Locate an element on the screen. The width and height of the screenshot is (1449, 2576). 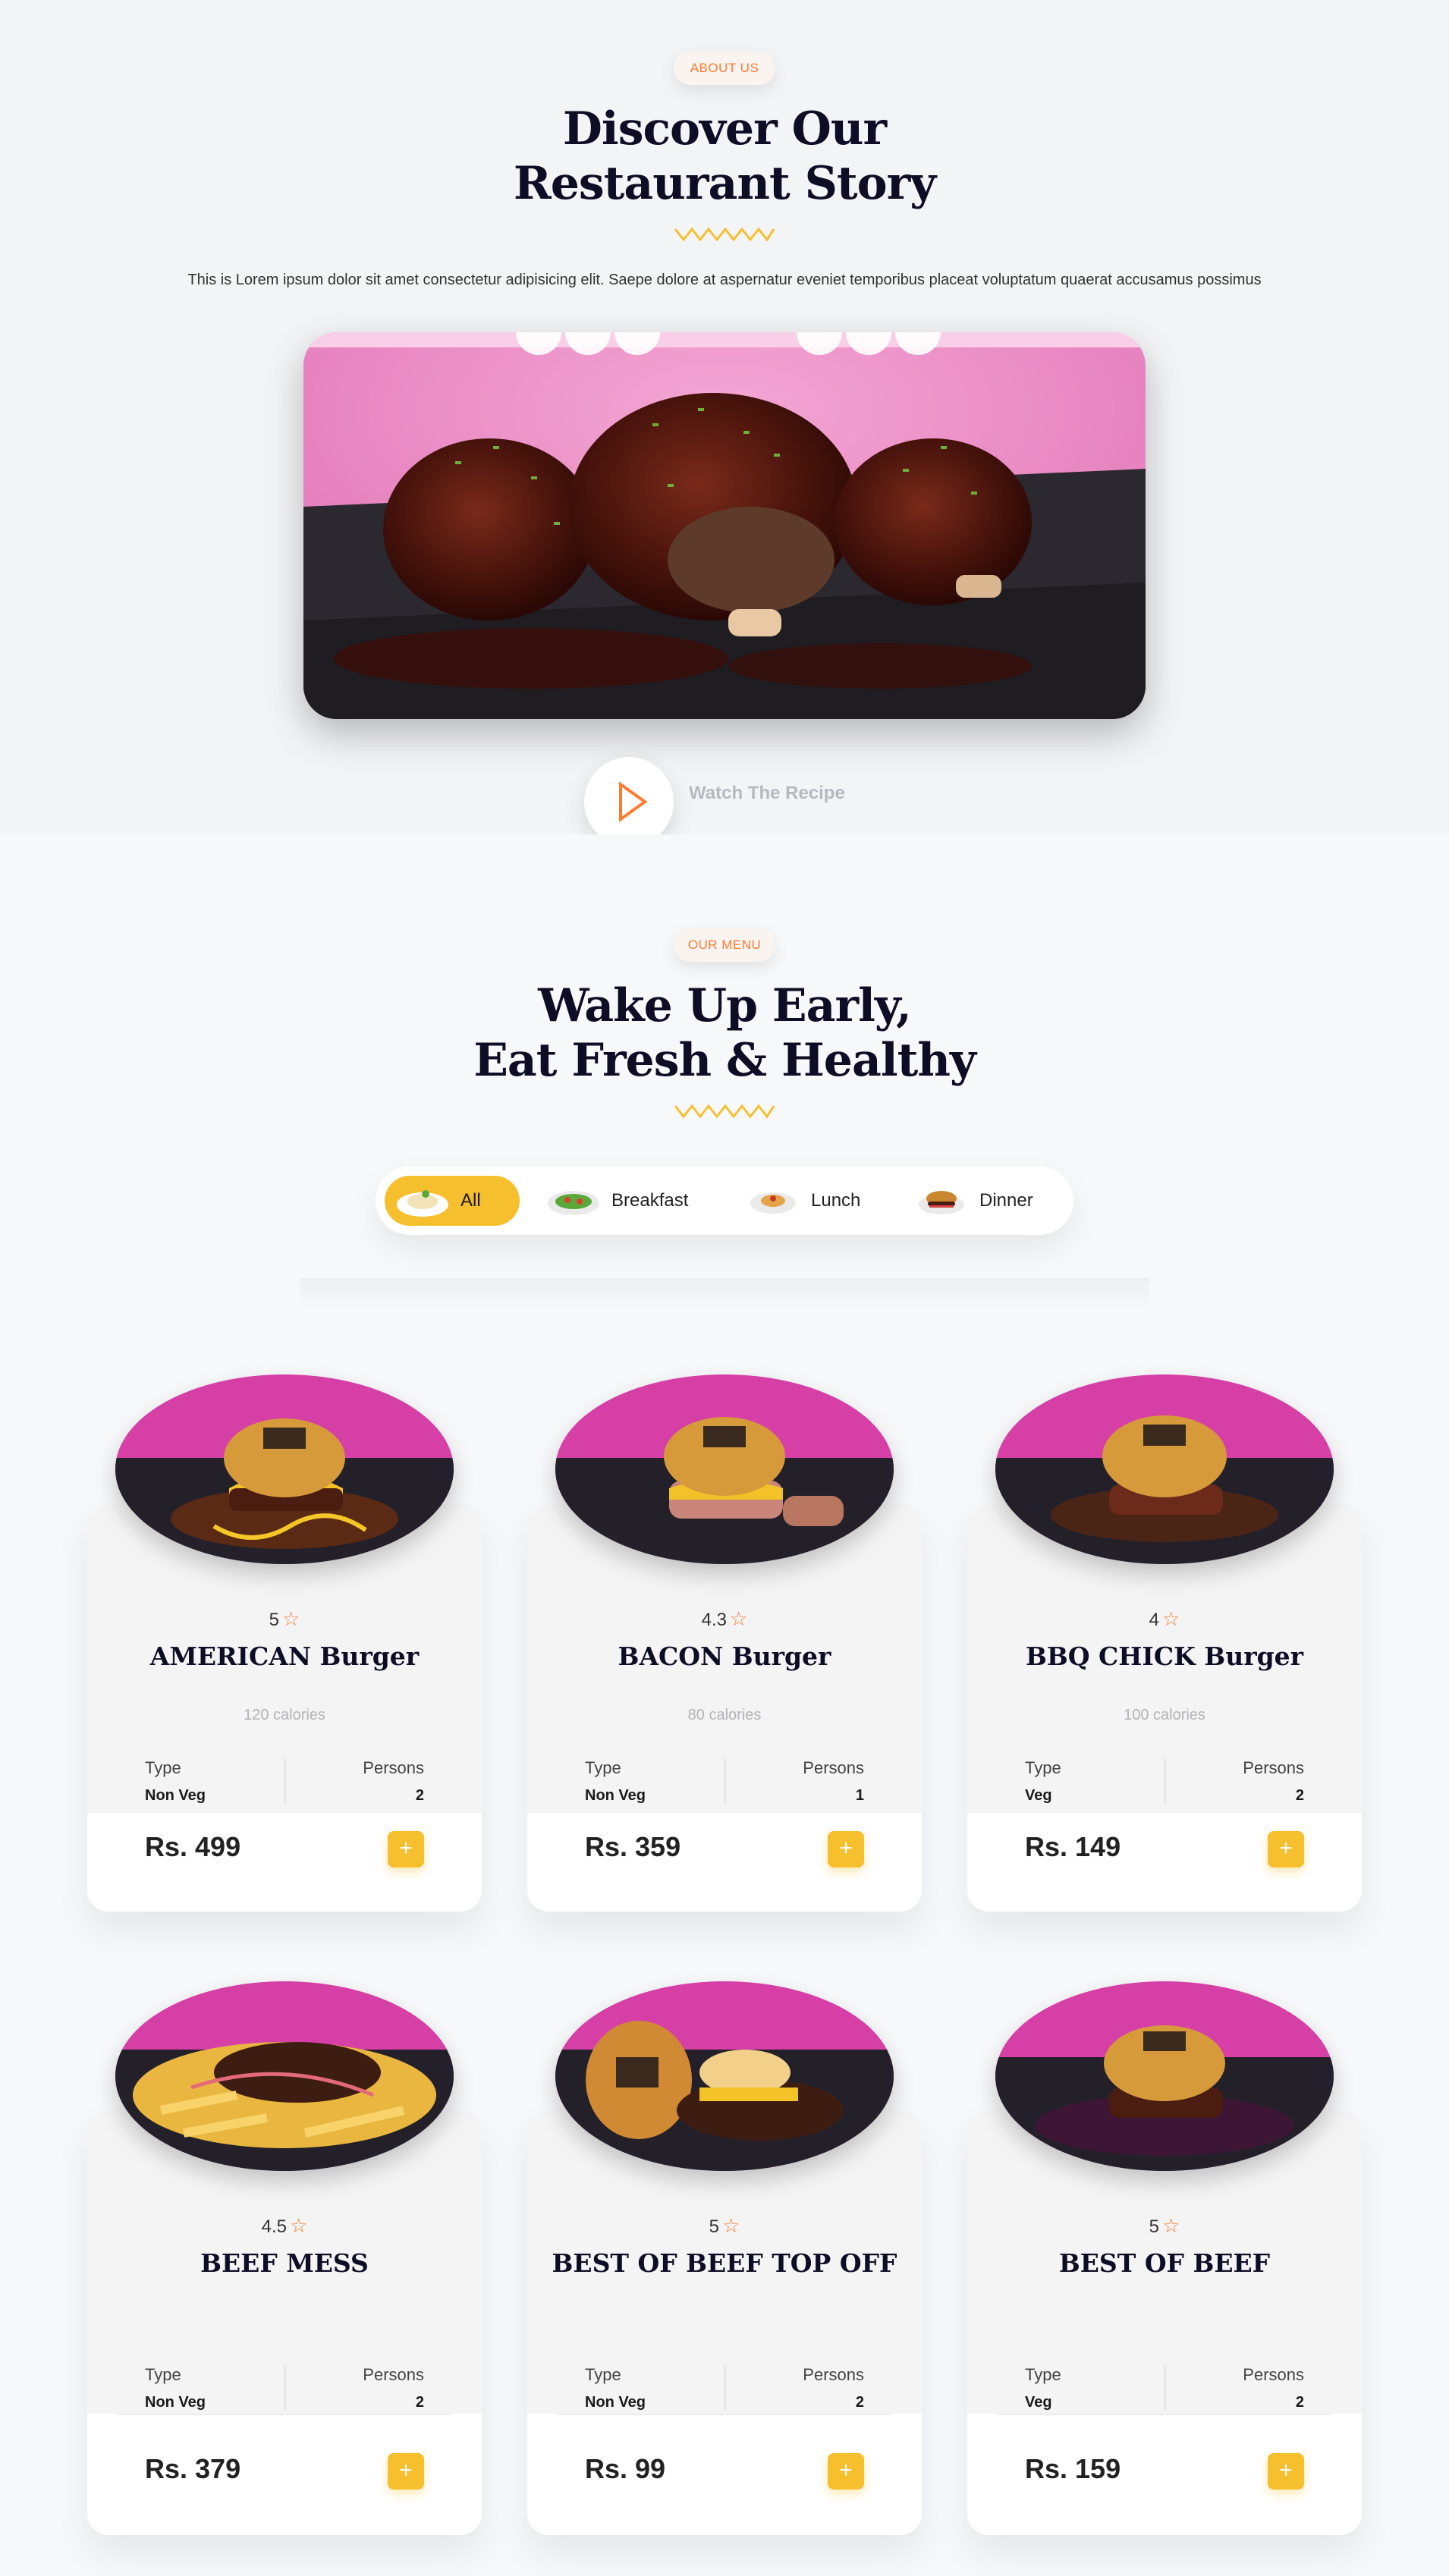
card-footer: Rs. 159 + is located at coordinates (1164, 2474).